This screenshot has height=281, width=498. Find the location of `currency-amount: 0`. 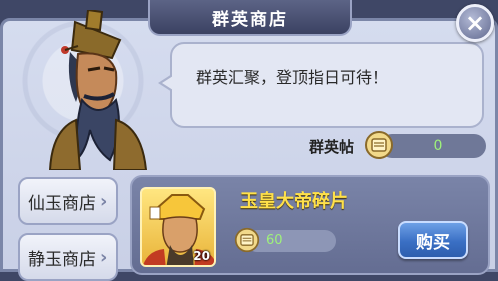

currency-amount: 0 is located at coordinates (433, 146).